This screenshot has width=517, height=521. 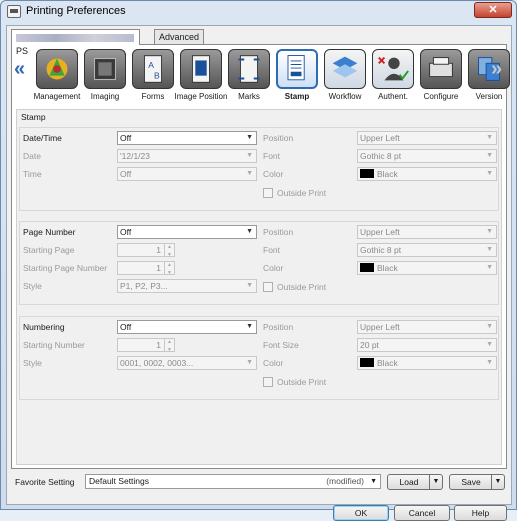 What do you see at coordinates (187, 232) in the screenshot?
I see `page-number-select: Off ▼` at bounding box center [187, 232].